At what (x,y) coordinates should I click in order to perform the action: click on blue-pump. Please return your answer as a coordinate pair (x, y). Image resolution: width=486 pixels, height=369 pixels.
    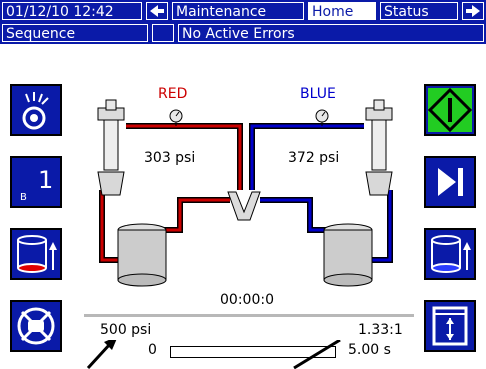
    Looking at the image, I should click on (379, 147).